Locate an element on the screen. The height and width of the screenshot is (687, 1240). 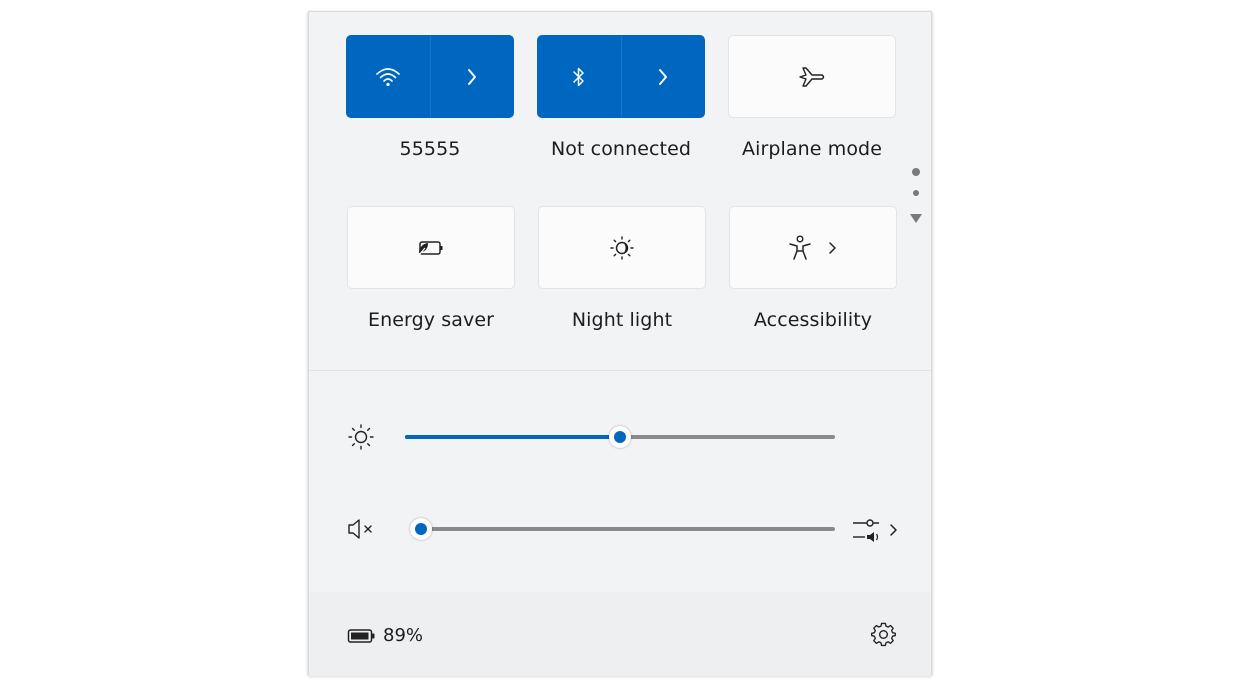
tile-wifi: 55555 is located at coordinates (431, 97).